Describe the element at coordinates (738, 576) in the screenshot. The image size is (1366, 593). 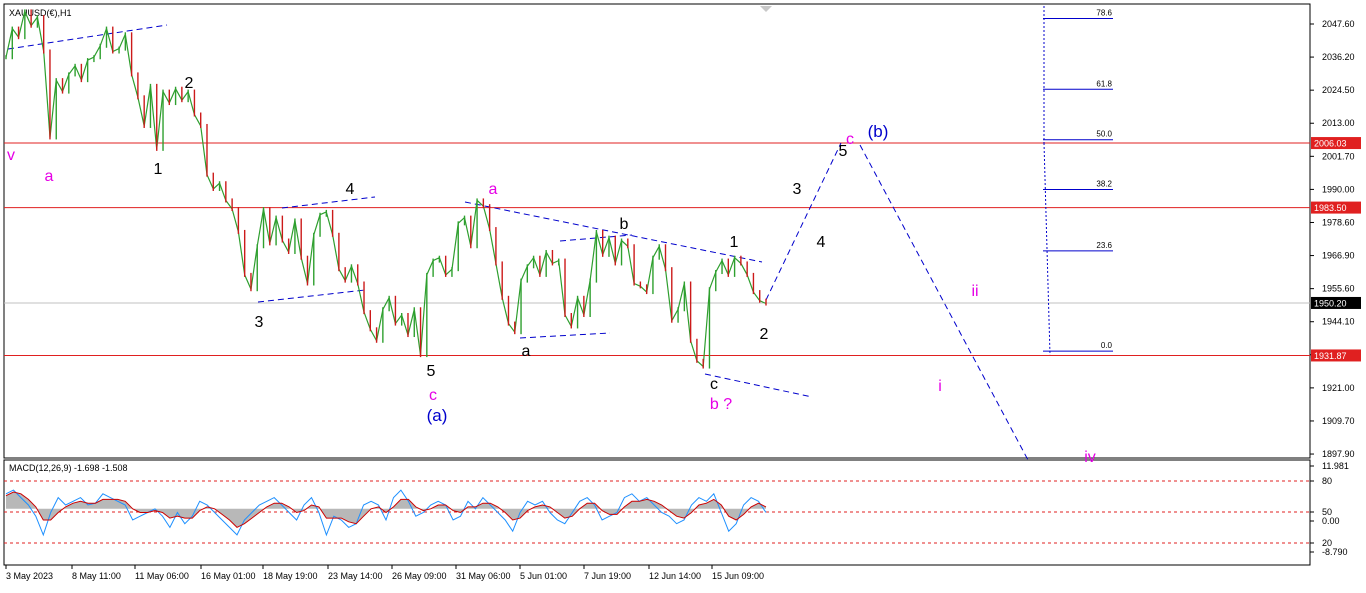
I see `time-axis-label: 15 Jun 09:00` at that location.